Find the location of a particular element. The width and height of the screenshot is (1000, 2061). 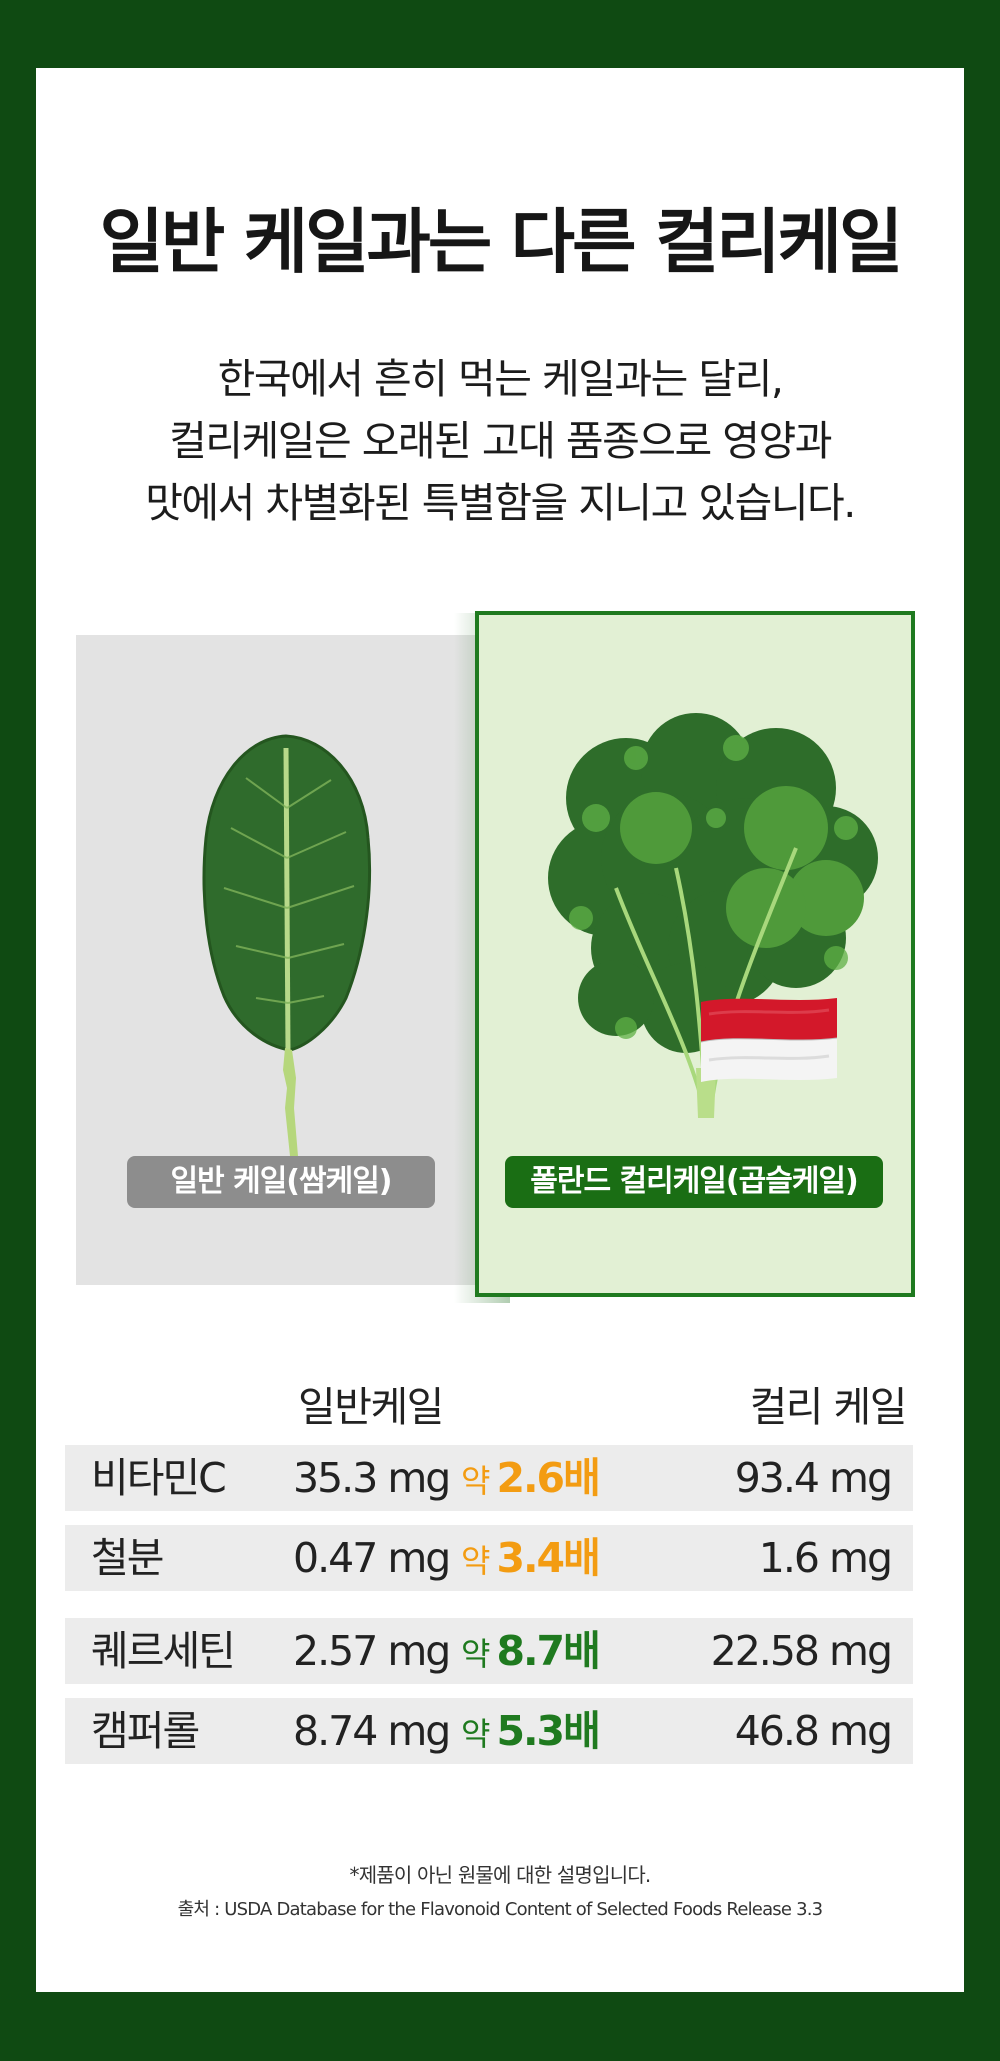

column-header-normal: 일반케일 is located at coordinates (371, 1407).